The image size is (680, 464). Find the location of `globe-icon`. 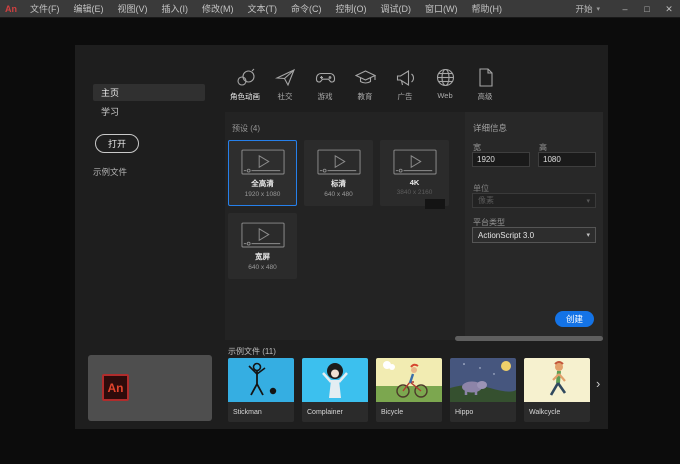

globe-icon is located at coordinates (445, 77).